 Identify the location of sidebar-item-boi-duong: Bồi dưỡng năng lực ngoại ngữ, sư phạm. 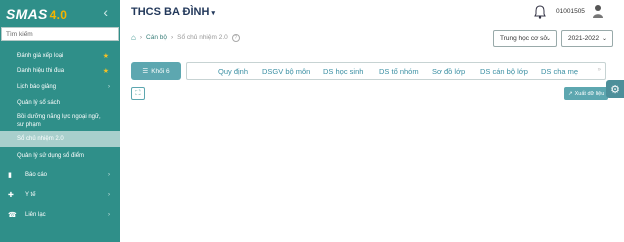
(60, 121).